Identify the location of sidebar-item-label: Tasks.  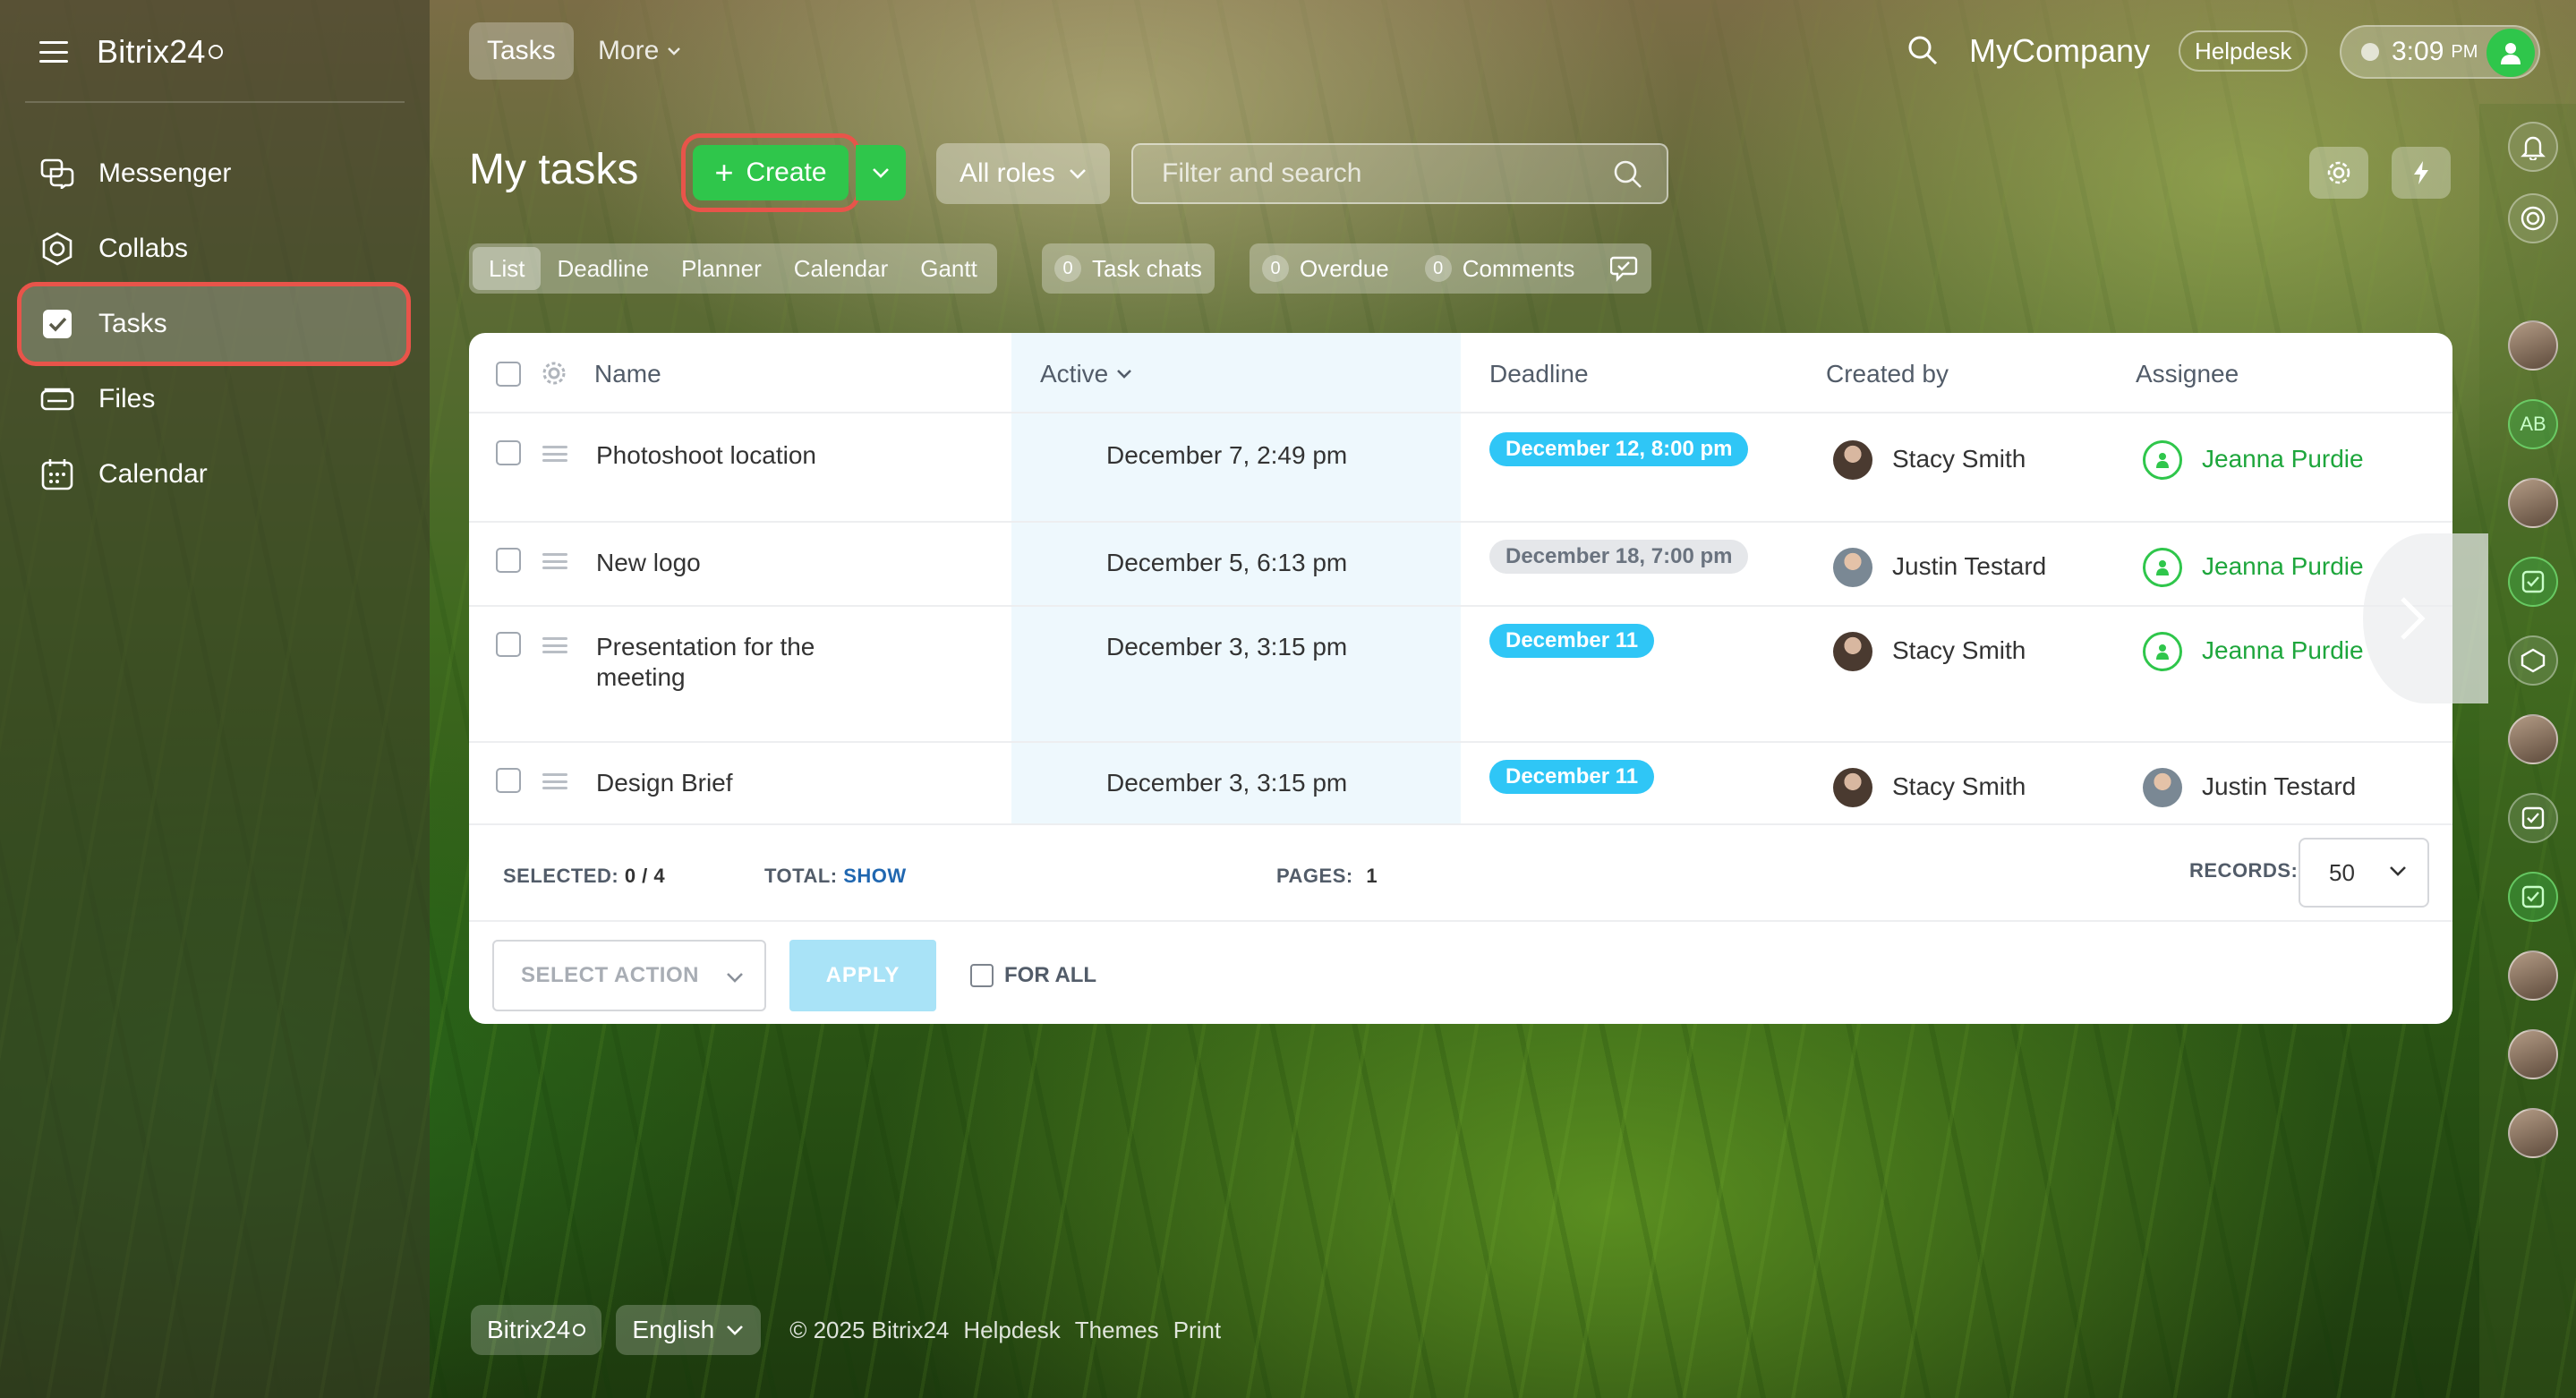
(132, 323).